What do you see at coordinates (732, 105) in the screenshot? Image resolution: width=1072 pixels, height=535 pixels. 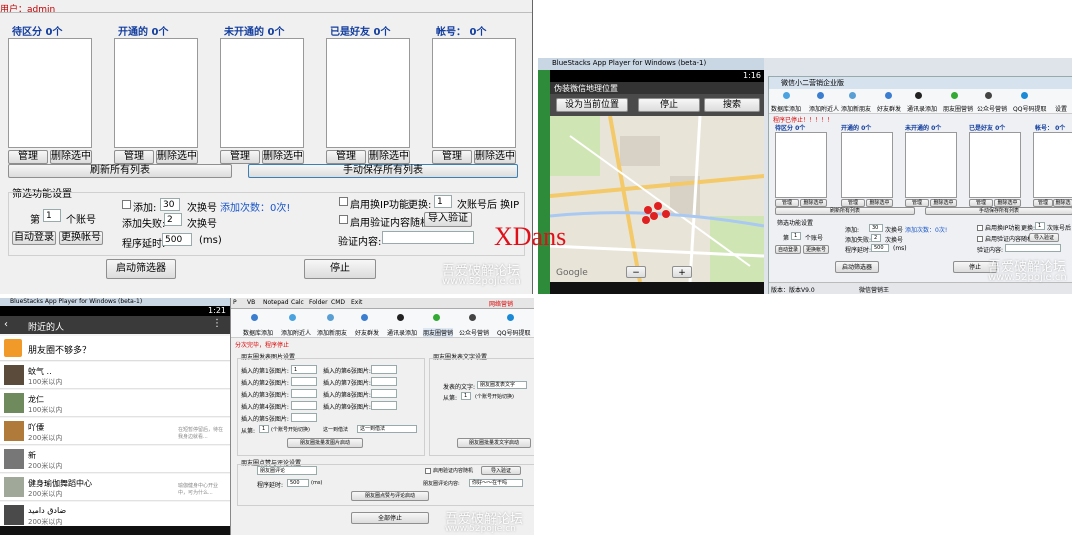 I see `search-button: 搜索` at bounding box center [732, 105].